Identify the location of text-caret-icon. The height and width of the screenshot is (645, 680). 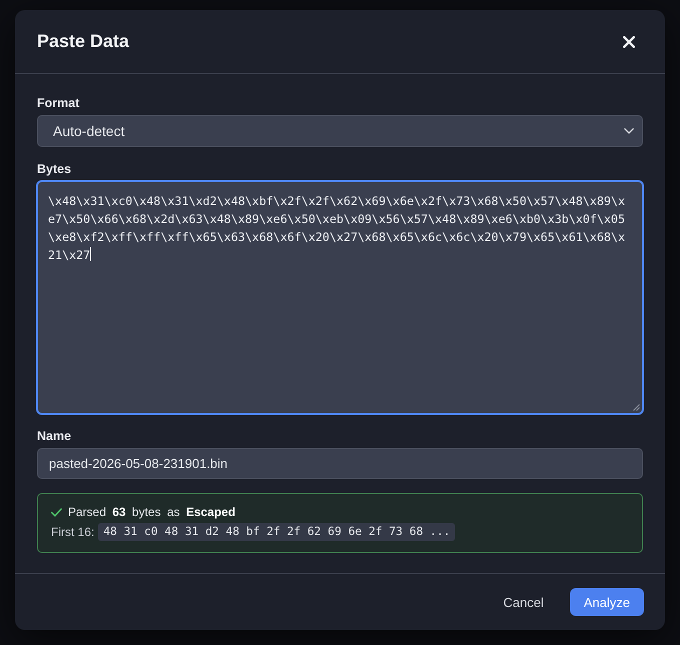
(91, 254).